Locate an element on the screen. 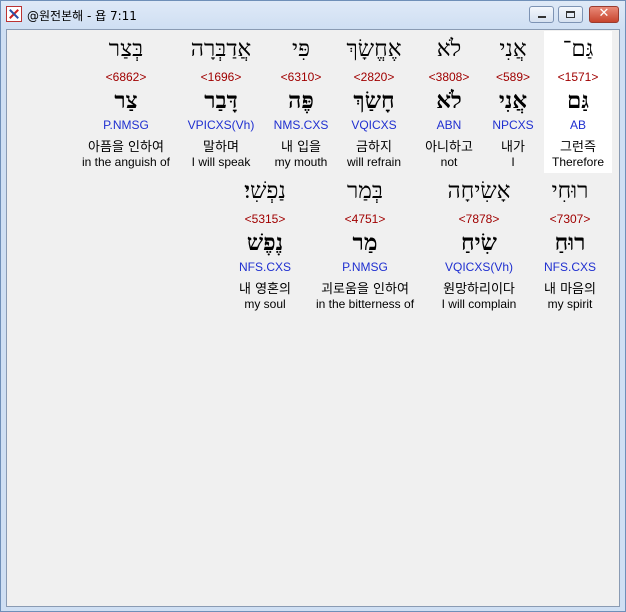  strong-number: <1696> is located at coordinates (221, 77).